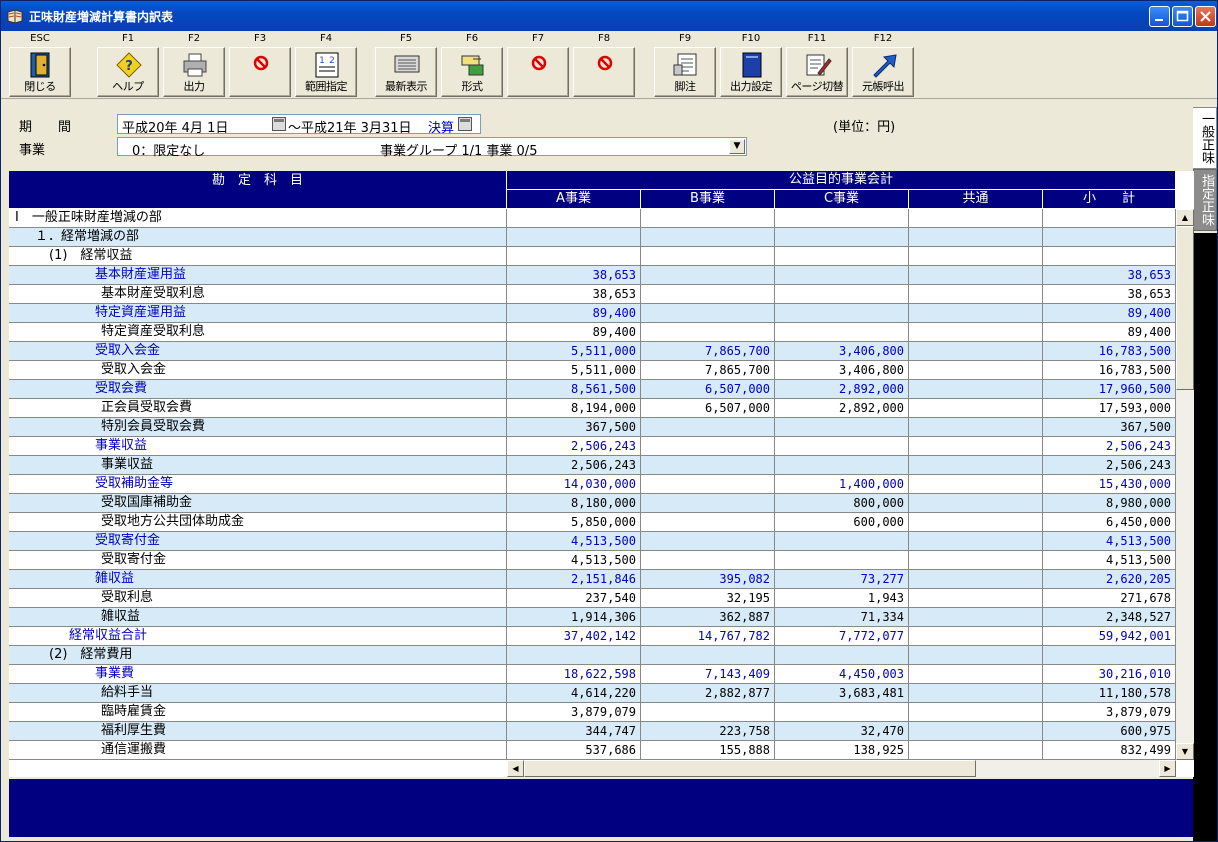 The width and height of the screenshot is (1218, 842). Describe the element at coordinates (1185, 484) in the screenshot. I see `vertical-scrollbar: ▲ ▼` at that location.